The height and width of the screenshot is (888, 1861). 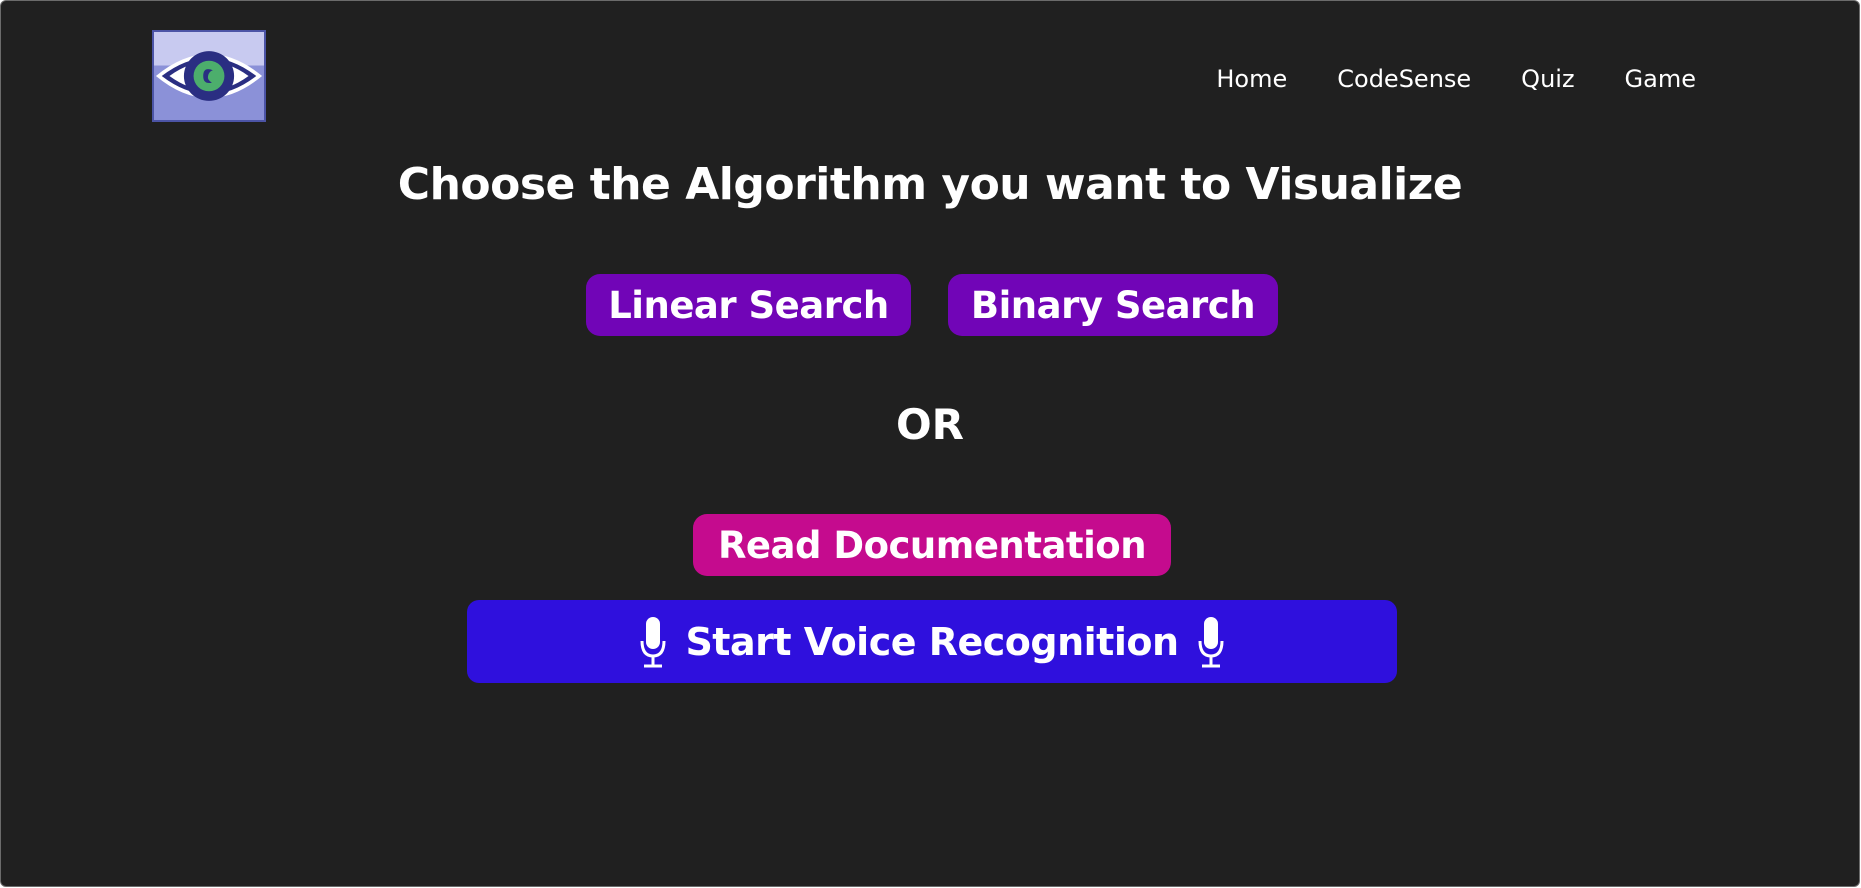 I want to click on linear-search-button: Linear Search, so click(x=748, y=305).